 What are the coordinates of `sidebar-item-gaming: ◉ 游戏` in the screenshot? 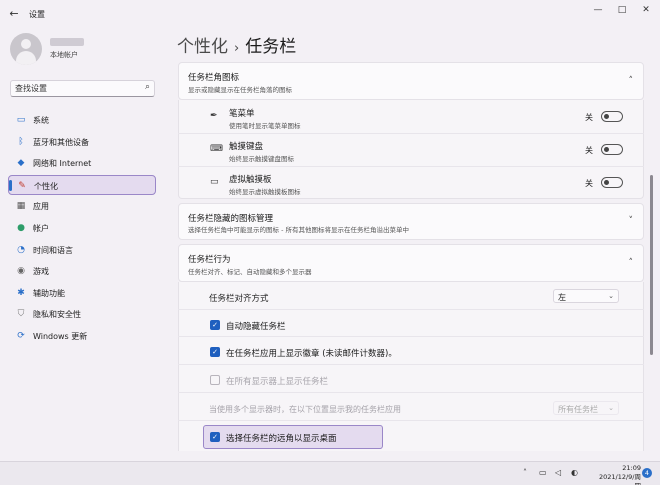 It's located at (82, 271).